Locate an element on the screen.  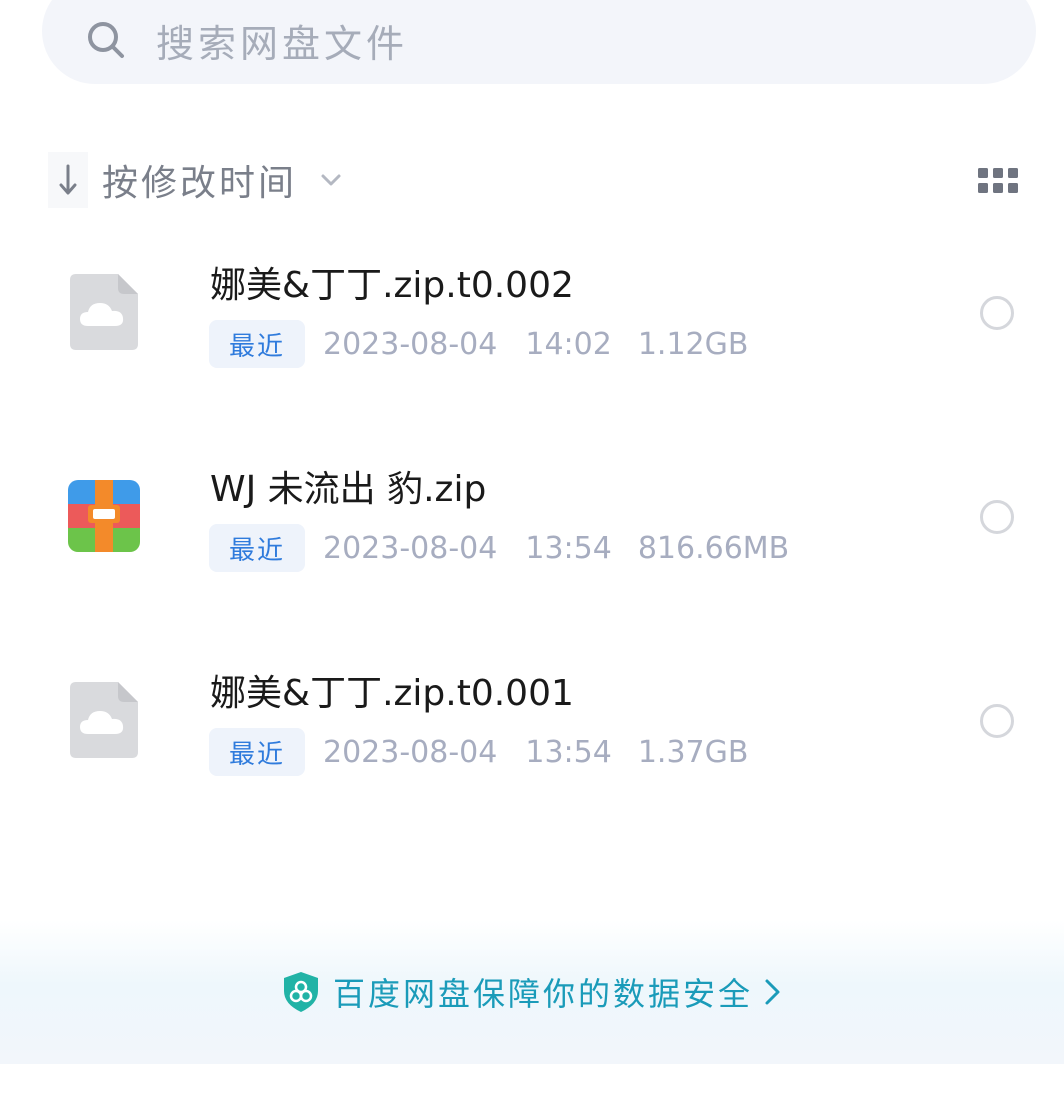
sort-label: 按修改时间 is located at coordinates (199, 180).